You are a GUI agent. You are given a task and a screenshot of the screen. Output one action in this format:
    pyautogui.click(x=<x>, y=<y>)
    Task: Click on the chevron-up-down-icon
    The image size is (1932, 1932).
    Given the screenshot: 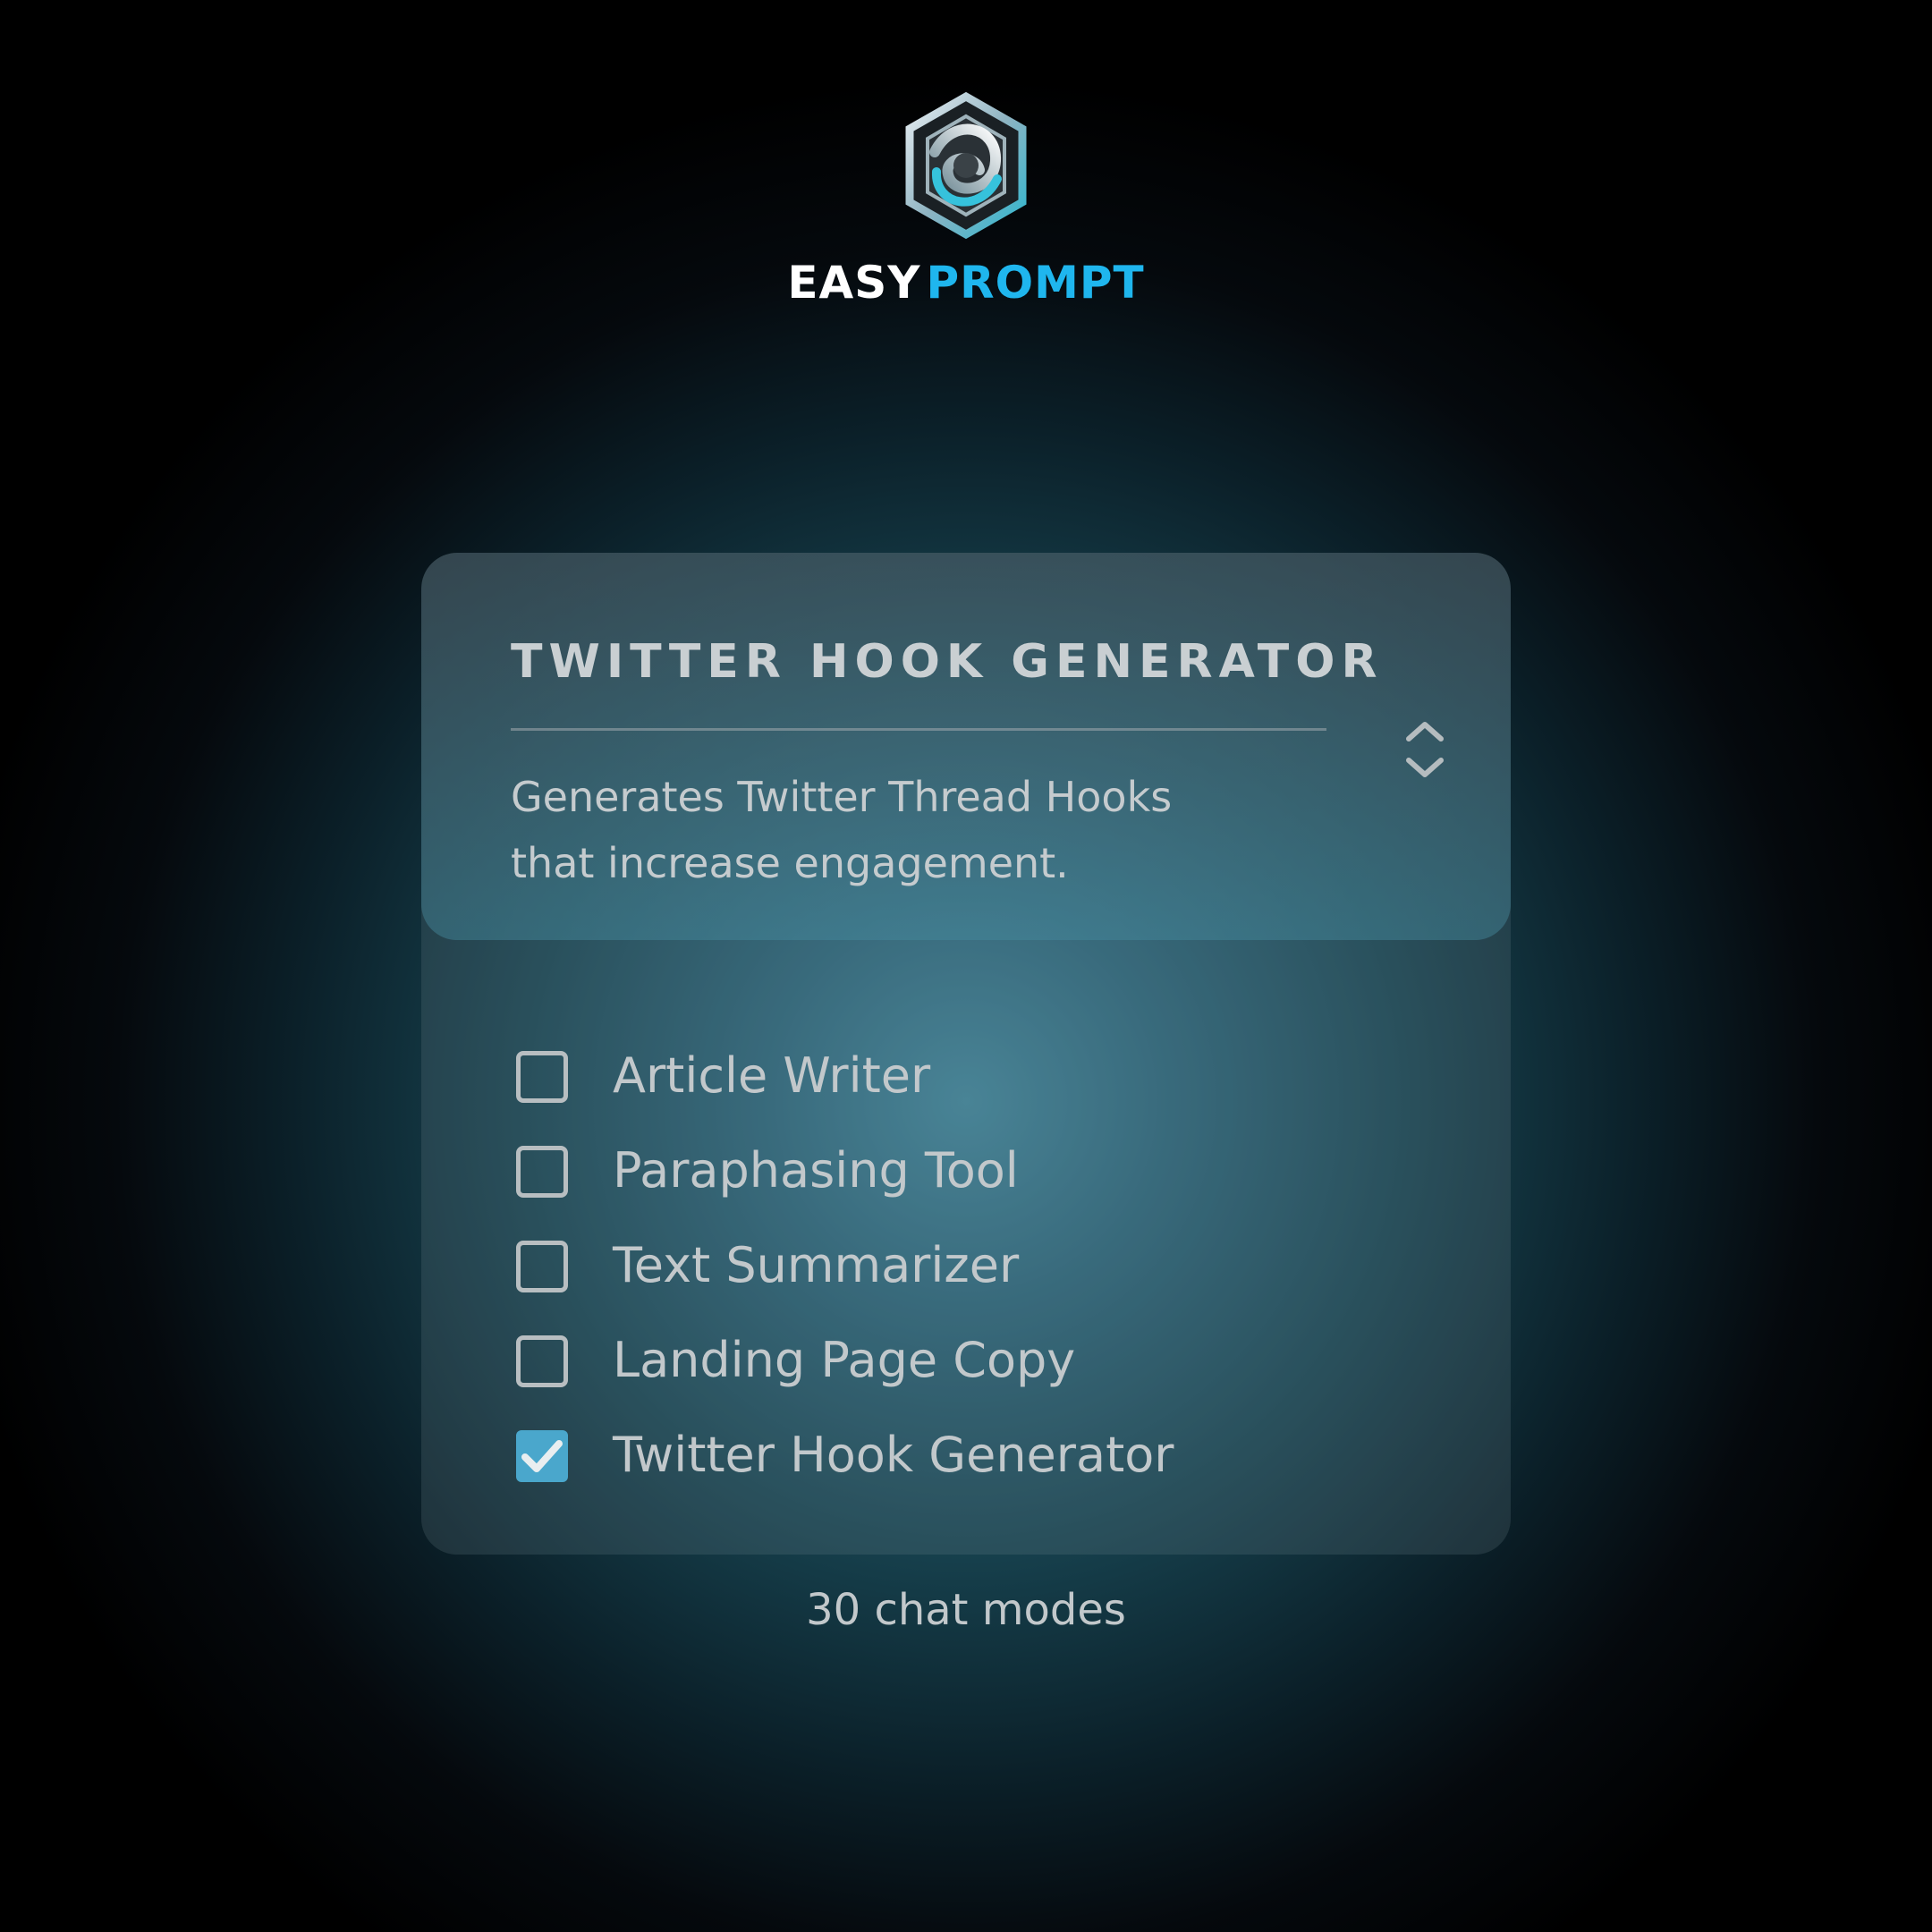 What is the action you would take?
    pyautogui.click(x=1425, y=749)
    